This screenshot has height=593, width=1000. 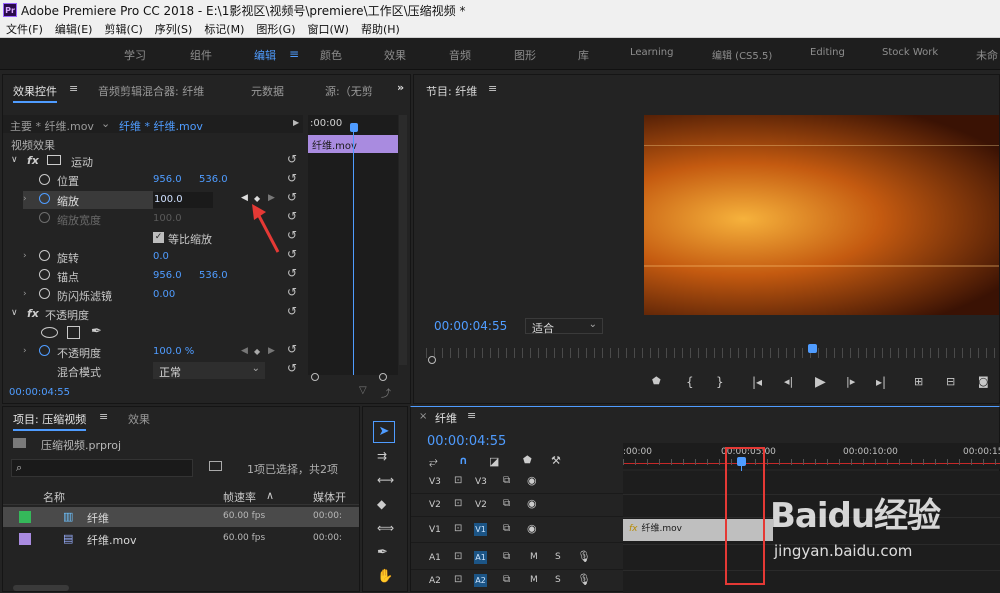 I want to click on expand-rotation-icon: ›, so click(x=25, y=256).